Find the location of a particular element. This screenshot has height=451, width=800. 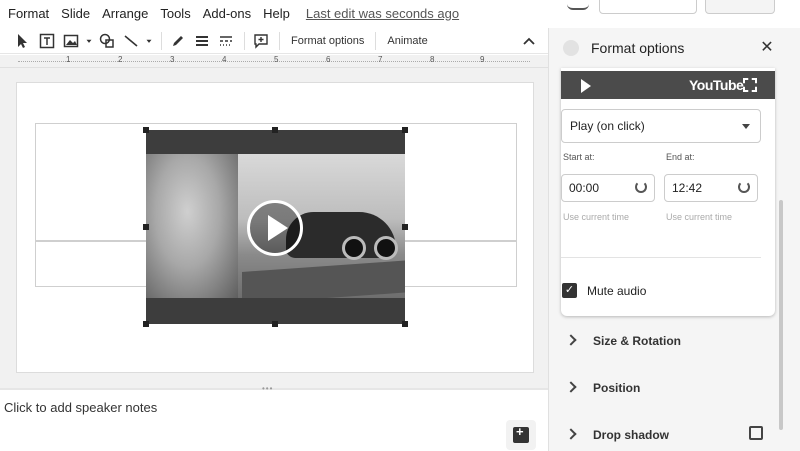

speaker-notes-area: Click to add speaker notes is located at coordinates (80, 407).